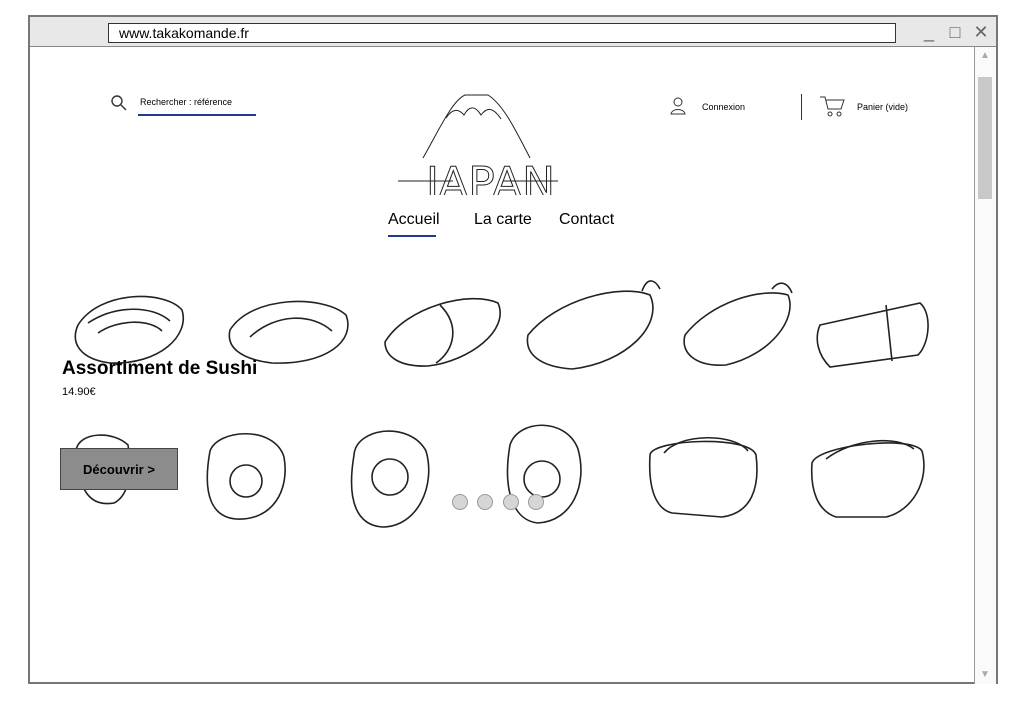  Describe the element at coordinates (723, 107) in the screenshot. I see `login-link: Connexion` at that location.